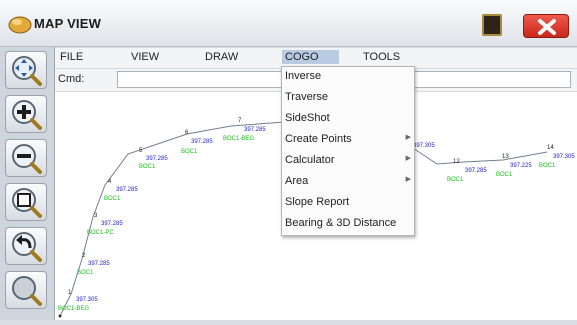  I want to click on menu-item-traverse: Traverse, so click(348, 97).